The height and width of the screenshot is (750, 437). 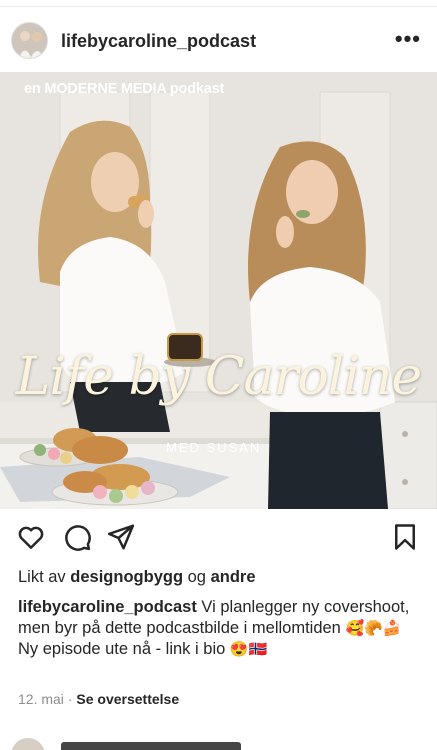 What do you see at coordinates (29, 40) in the screenshot?
I see `avatar` at bounding box center [29, 40].